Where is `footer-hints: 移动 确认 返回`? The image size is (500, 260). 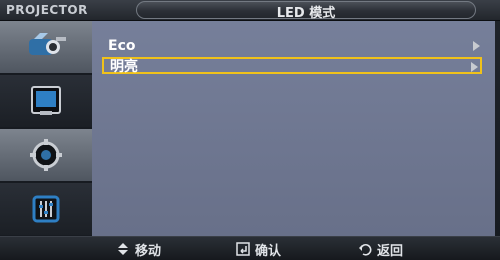
footer-hints: 移动 确认 返回 is located at coordinates (250, 248).